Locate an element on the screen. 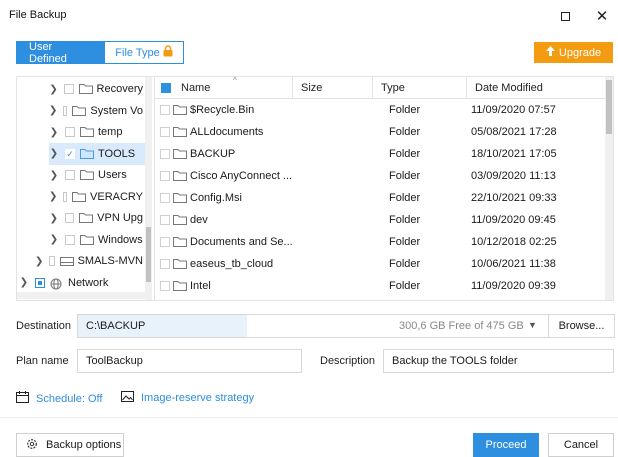  tree-item: ❯ VERACRY is located at coordinates (96, 197).